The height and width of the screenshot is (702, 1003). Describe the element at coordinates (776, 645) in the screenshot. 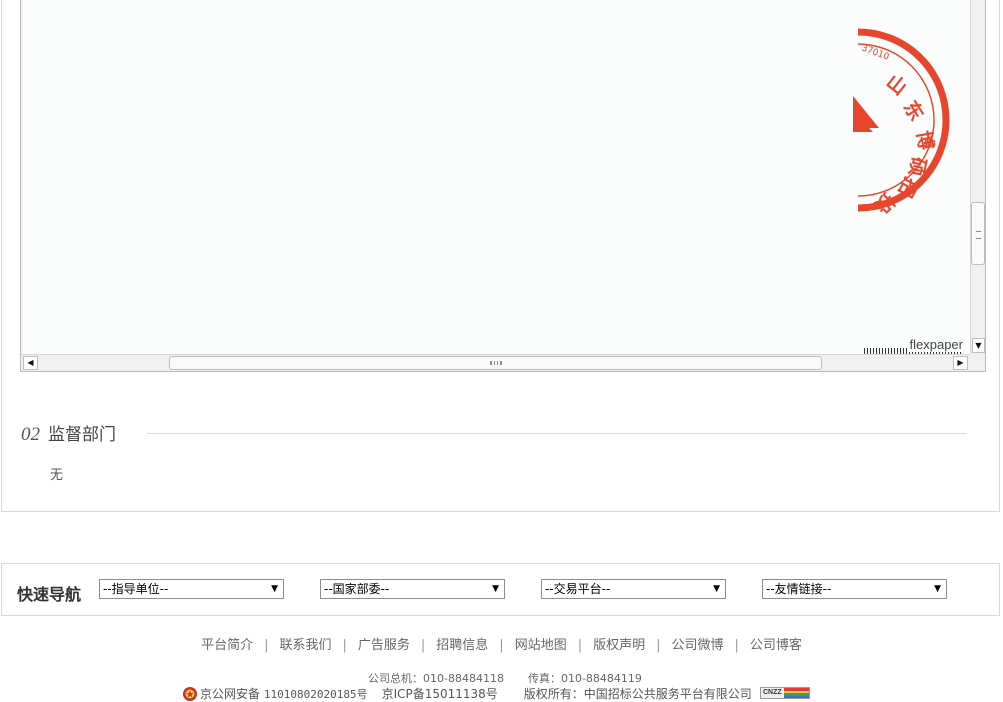

I see `footer-link-blog: 公司博客` at that location.